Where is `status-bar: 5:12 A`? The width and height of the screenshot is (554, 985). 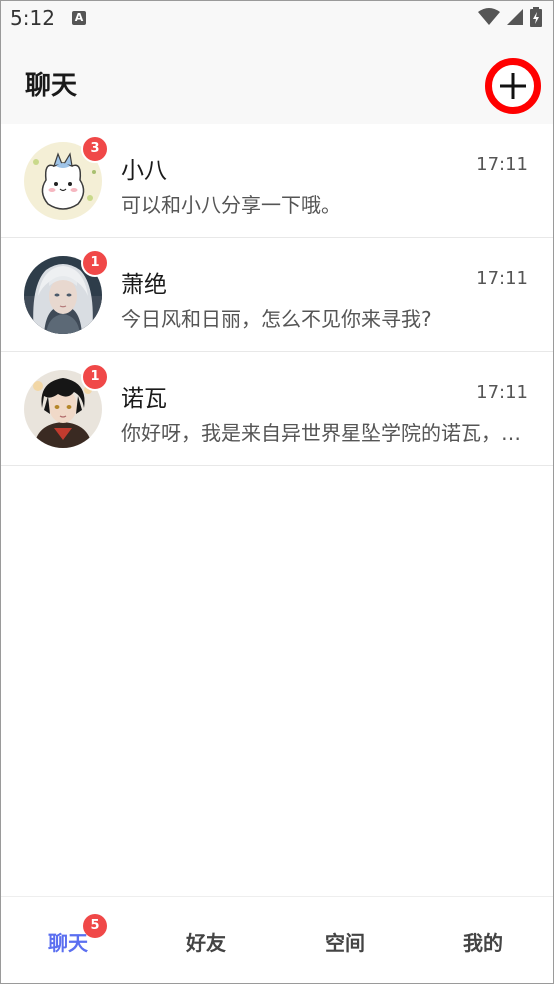
status-bar: 5:12 A is located at coordinates (277, 19).